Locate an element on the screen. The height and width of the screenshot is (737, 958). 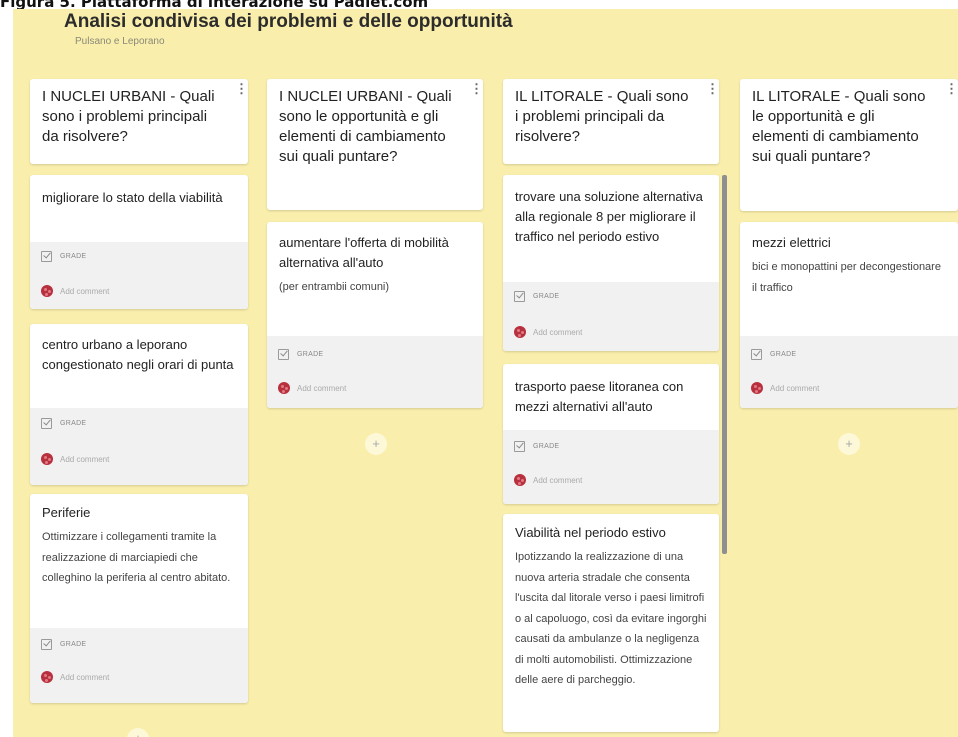
post-description: (per entrambii comuni) is located at coordinates (334, 287).